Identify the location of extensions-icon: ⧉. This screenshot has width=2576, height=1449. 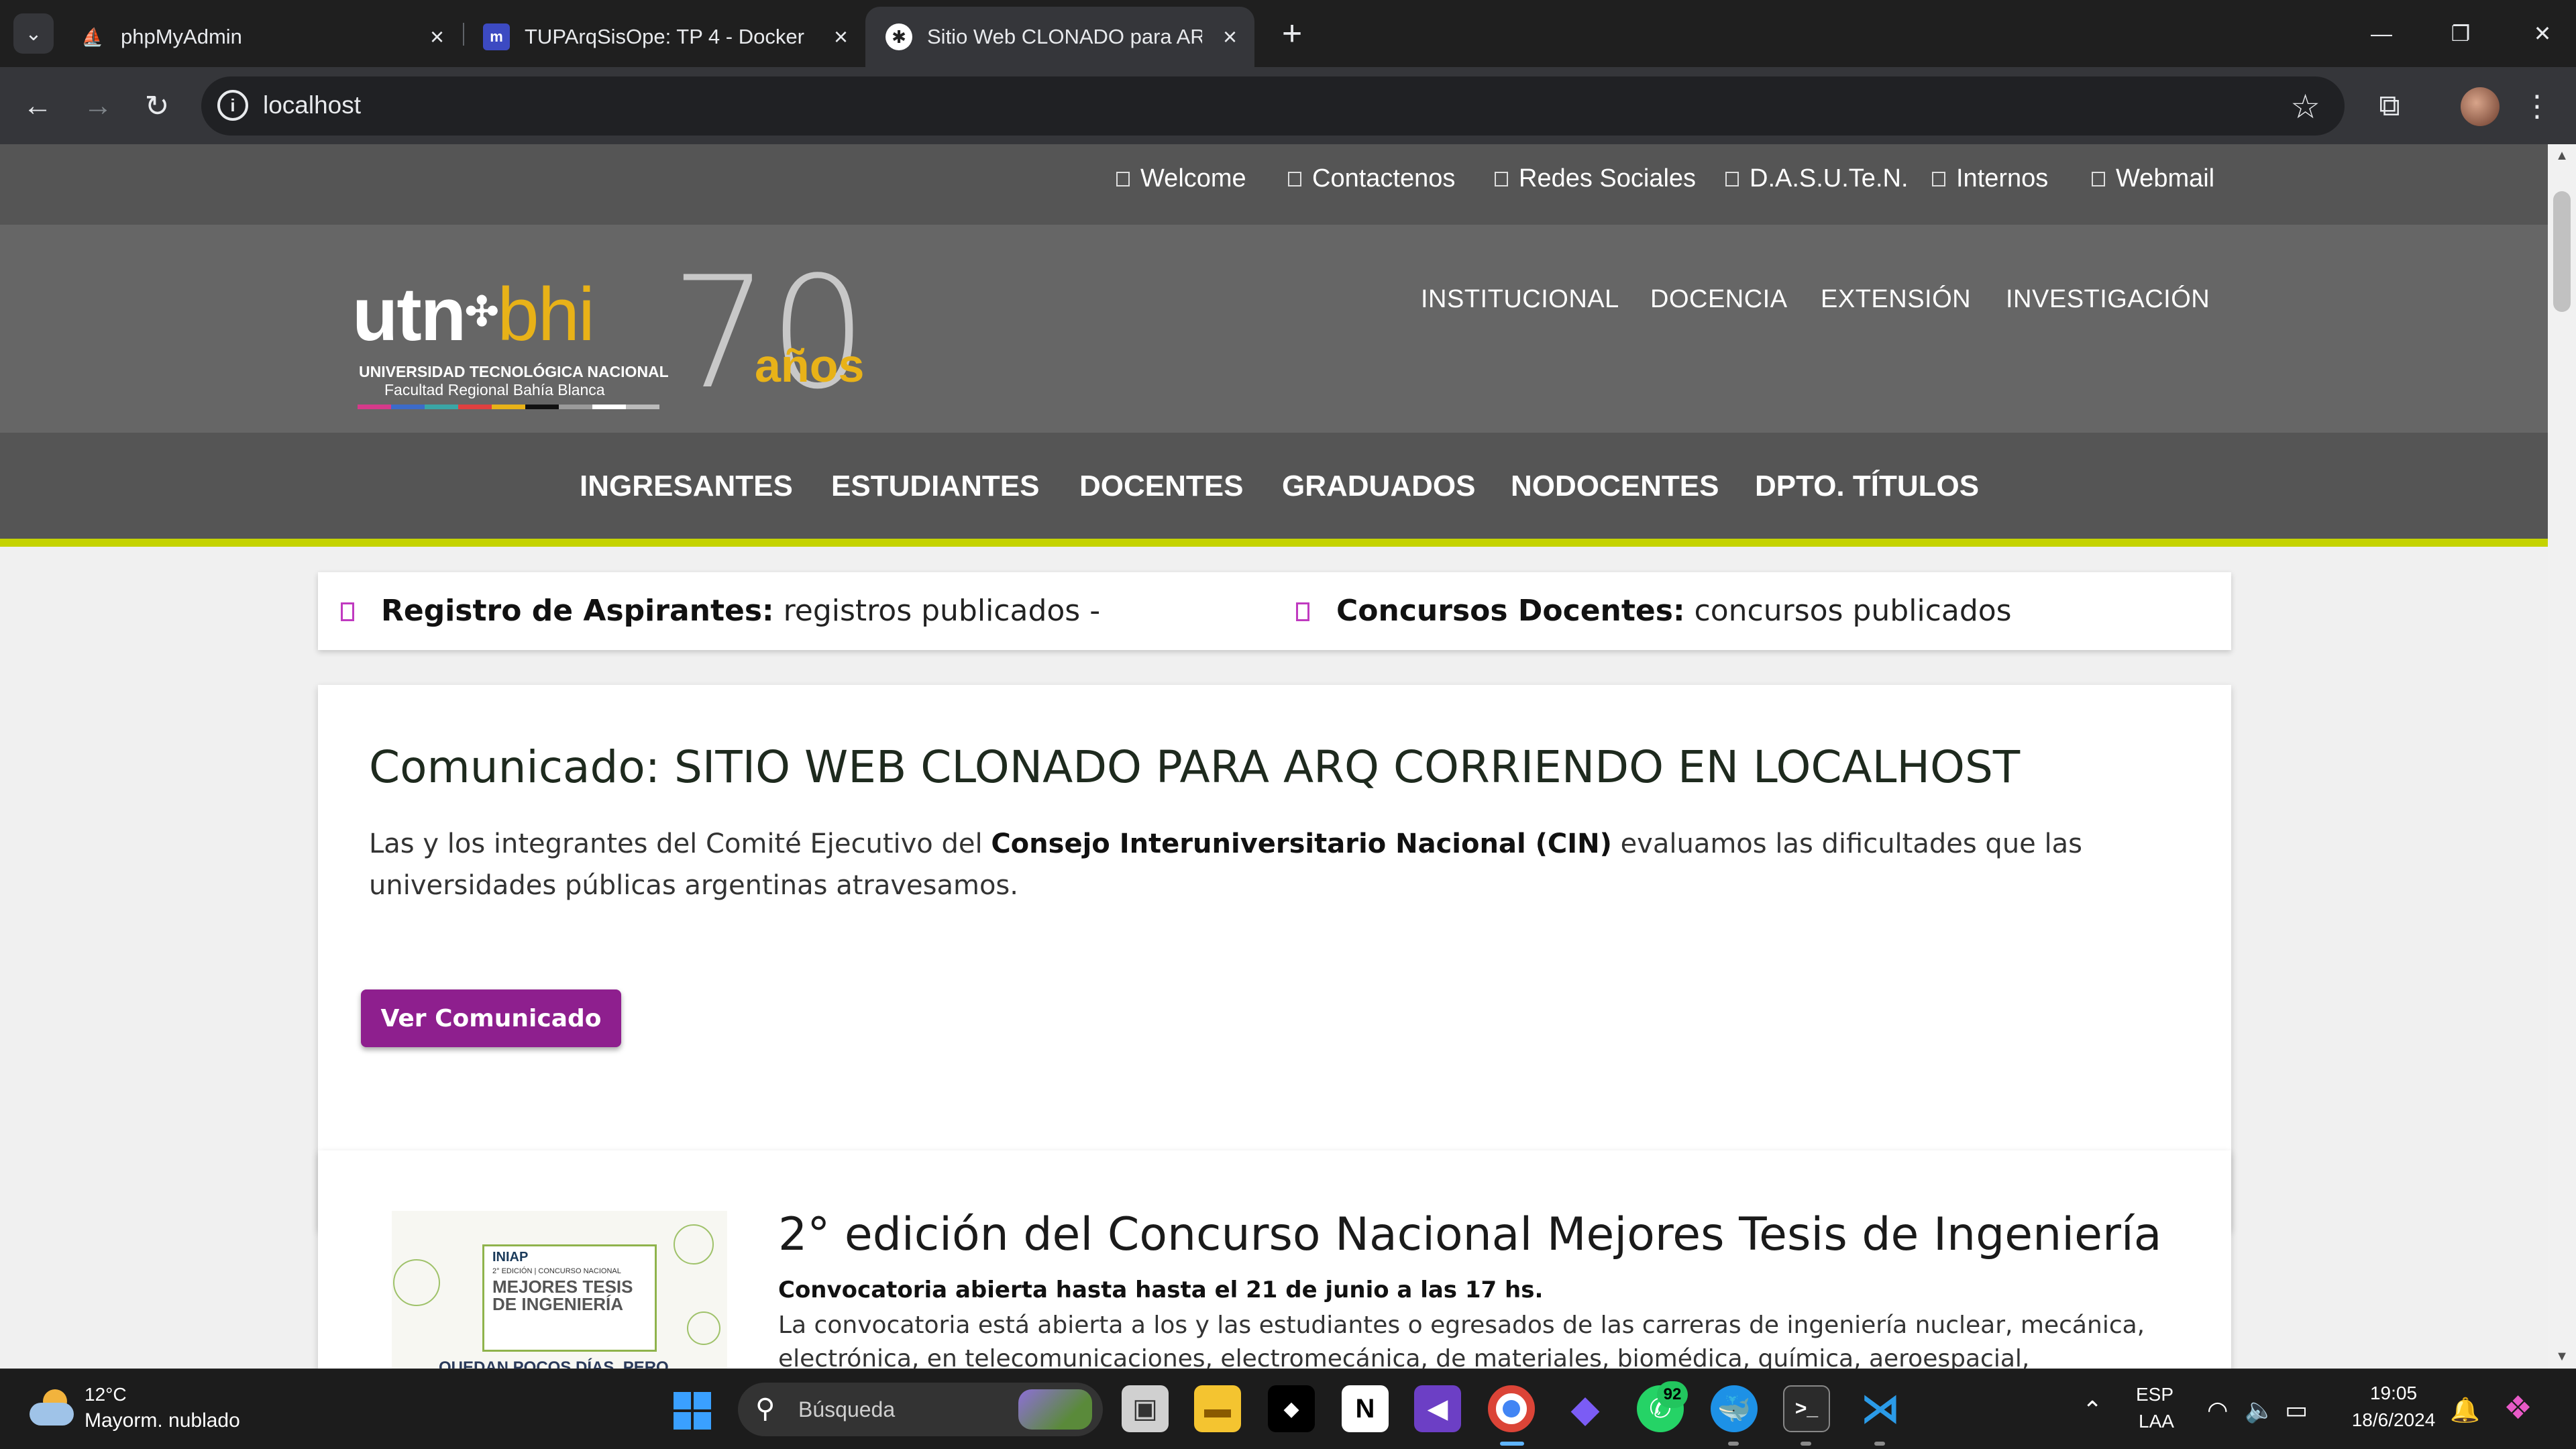
(2389, 106).